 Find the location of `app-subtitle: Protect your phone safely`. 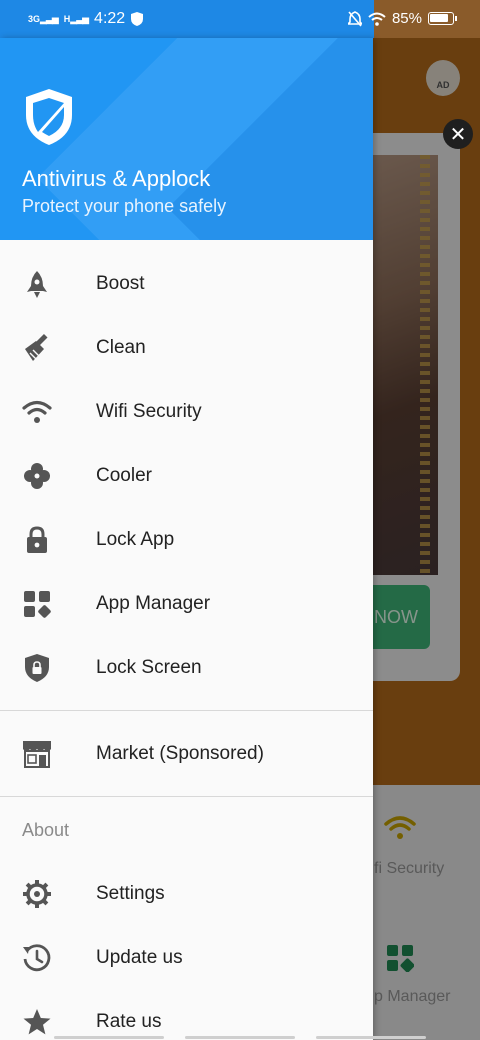

app-subtitle: Protect your phone safely is located at coordinates (124, 206).